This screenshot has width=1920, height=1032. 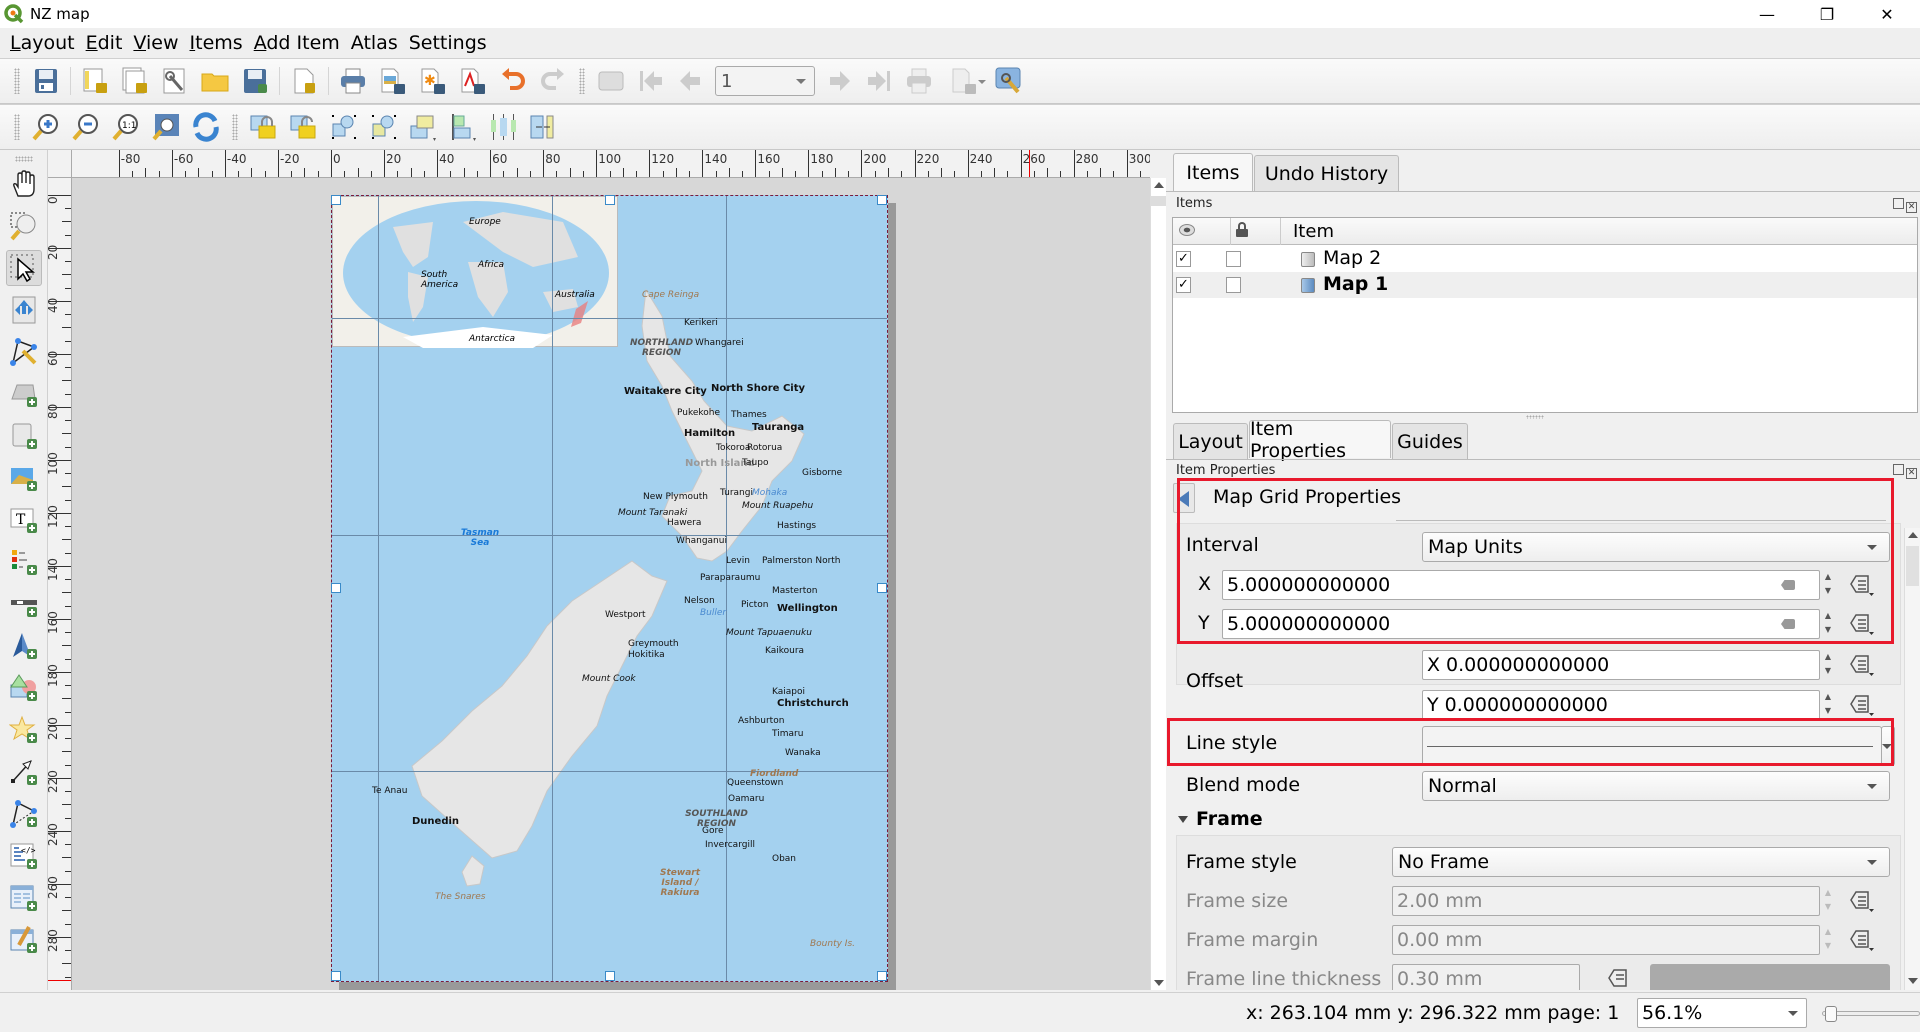 What do you see at coordinates (60, 584) in the screenshot?
I see `vertical-ruler: 0 20 40 60 80 100 120 140 160 180 200 220 240 260 280` at bounding box center [60, 584].